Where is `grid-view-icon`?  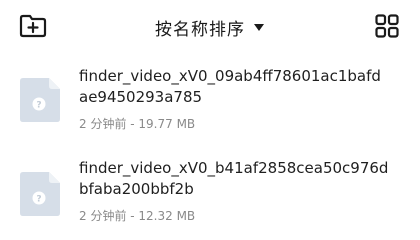
grid-view-icon is located at coordinates (387, 26).